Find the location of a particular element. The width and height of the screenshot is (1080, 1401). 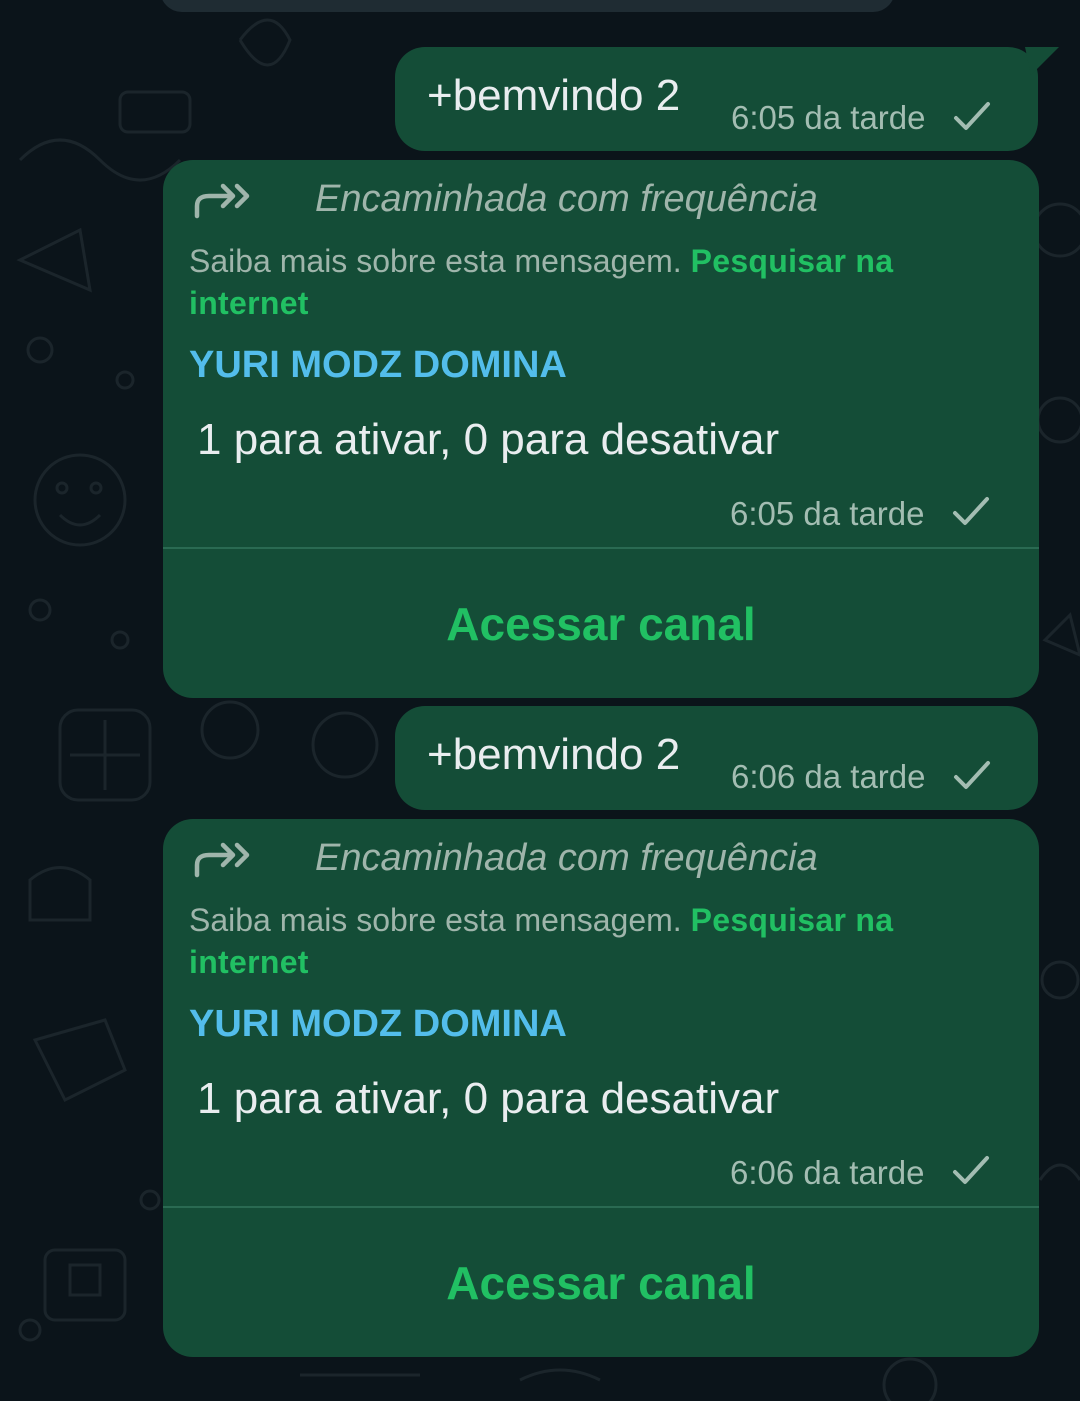

outgoing-message-bubble: +bemvindo 2 6:05 da tarde is located at coordinates (727, 99).